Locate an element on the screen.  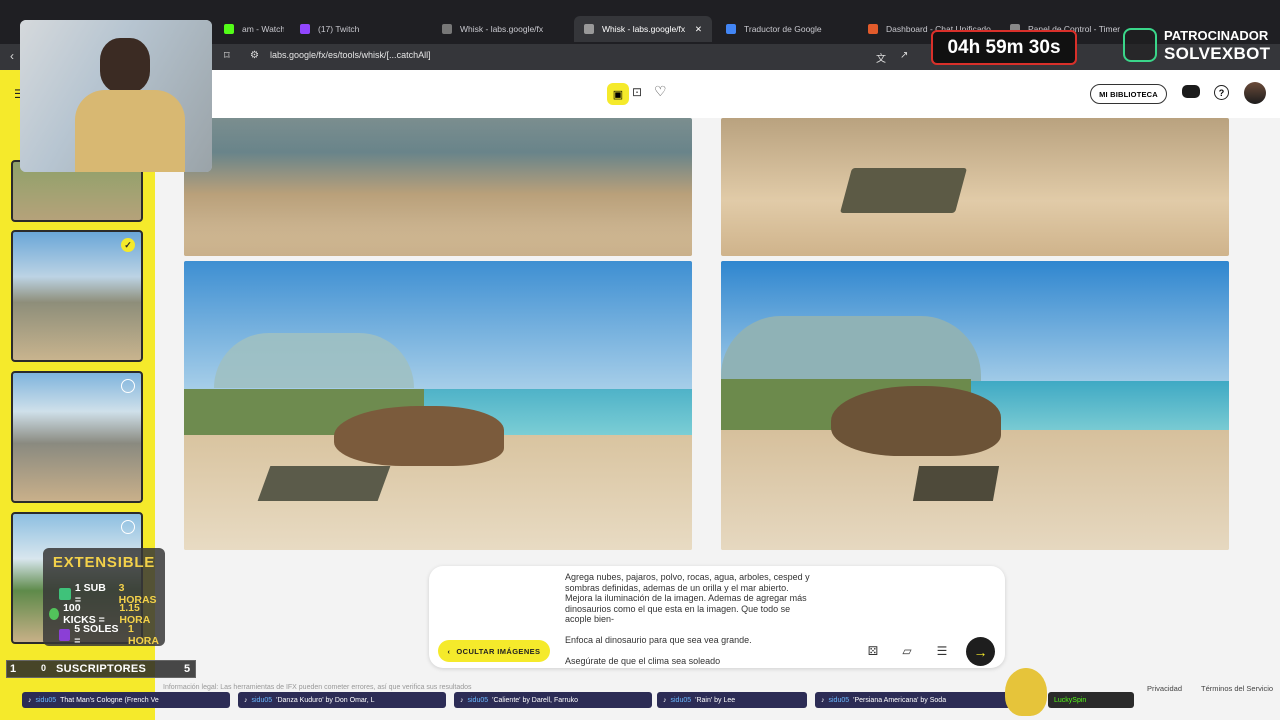
webcam-overlay is located at coordinates (116, 96).